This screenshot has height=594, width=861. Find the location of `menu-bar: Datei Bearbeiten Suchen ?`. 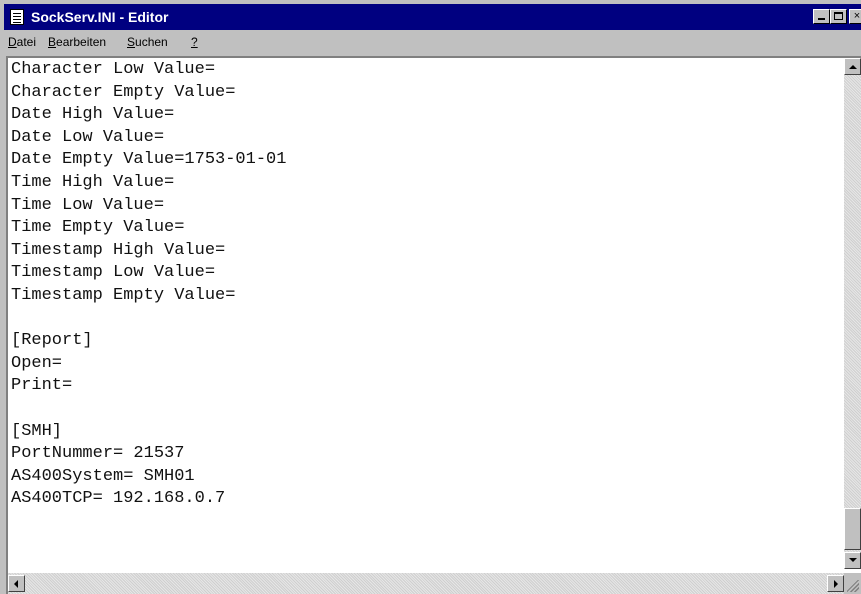

menu-bar: Datei Bearbeiten Suchen ? is located at coordinates (432, 42).